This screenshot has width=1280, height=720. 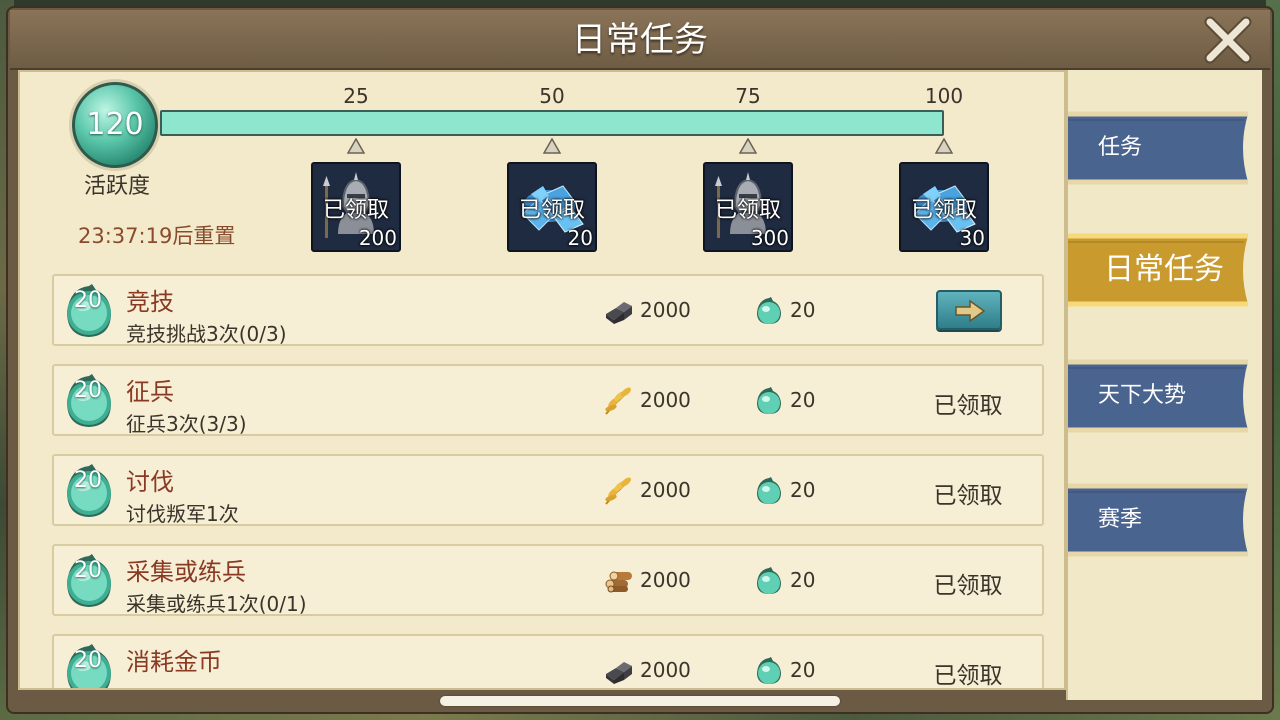 What do you see at coordinates (748, 96) in the screenshot?
I see `milestone-threshold: 75` at bounding box center [748, 96].